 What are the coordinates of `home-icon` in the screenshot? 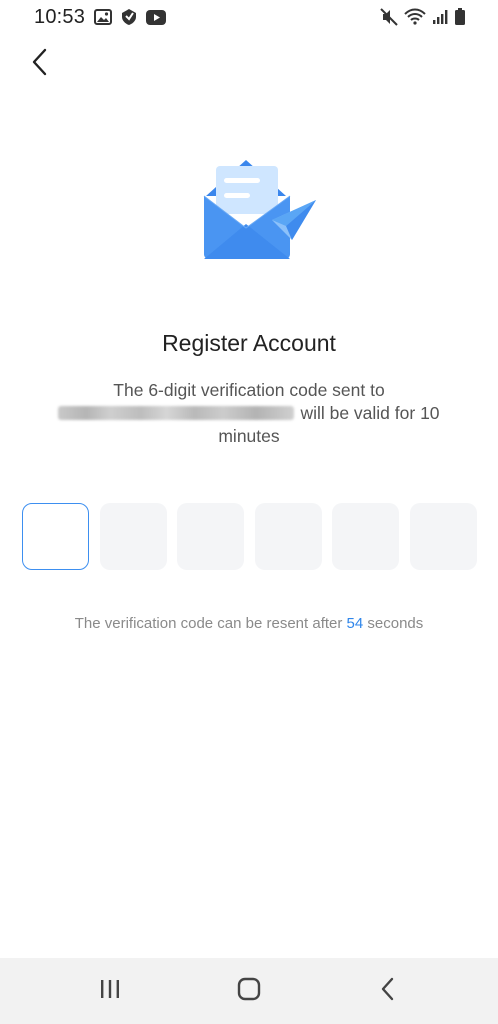 It's located at (249, 991).